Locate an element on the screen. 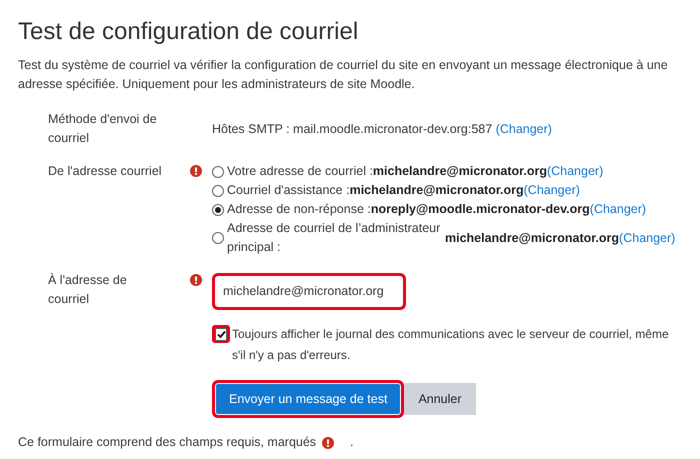 This screenshot has height=459, width=700. email-input-field: michelandre@micronator.org is located at coordinates (309, 291).